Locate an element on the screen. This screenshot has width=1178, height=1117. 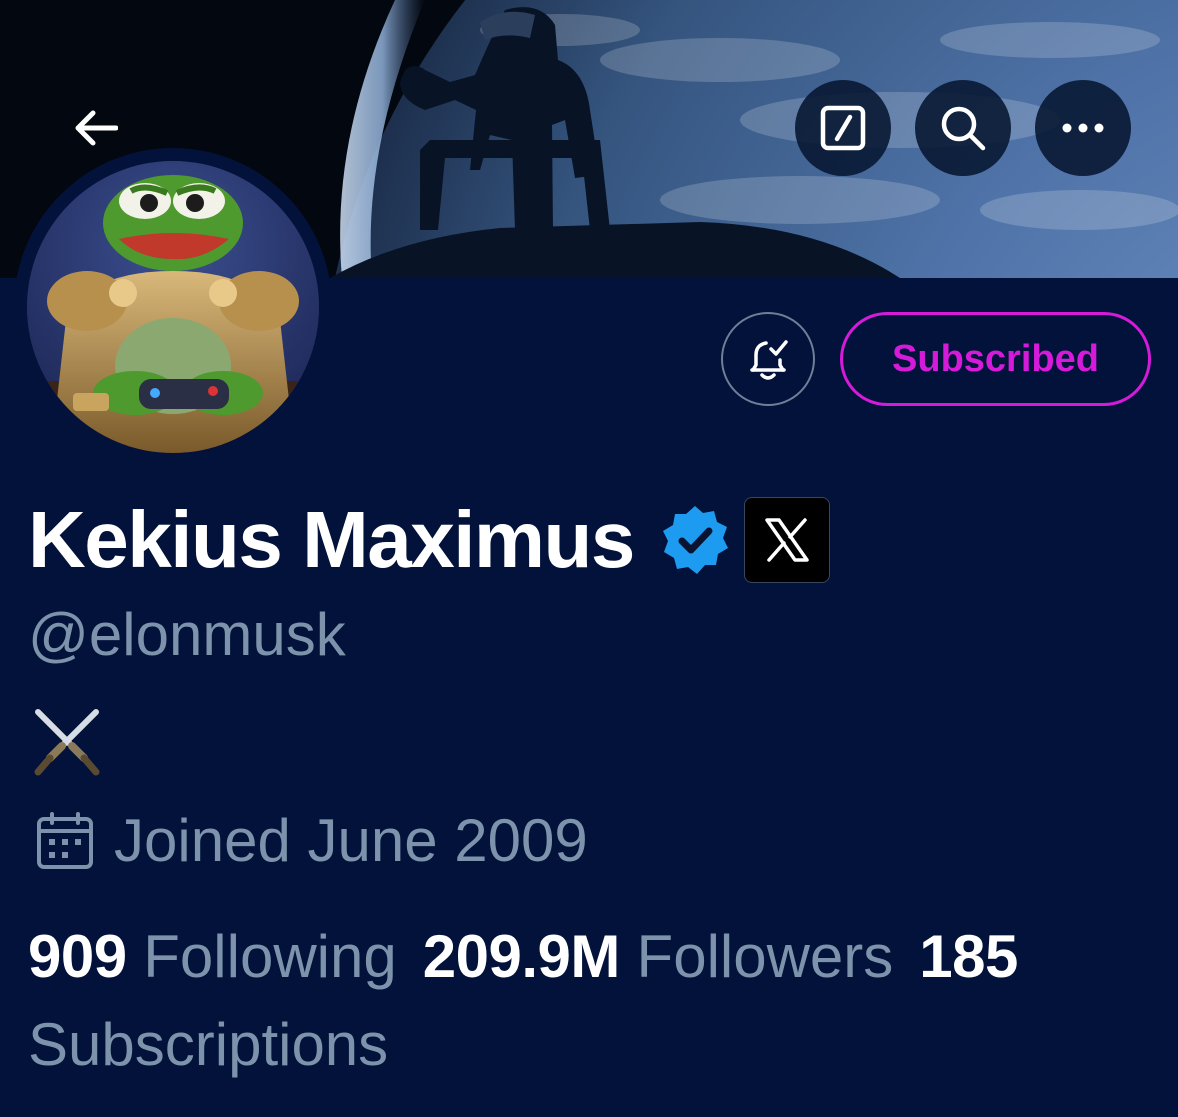
notification-bell-icon is located at coordinates (769, 360).